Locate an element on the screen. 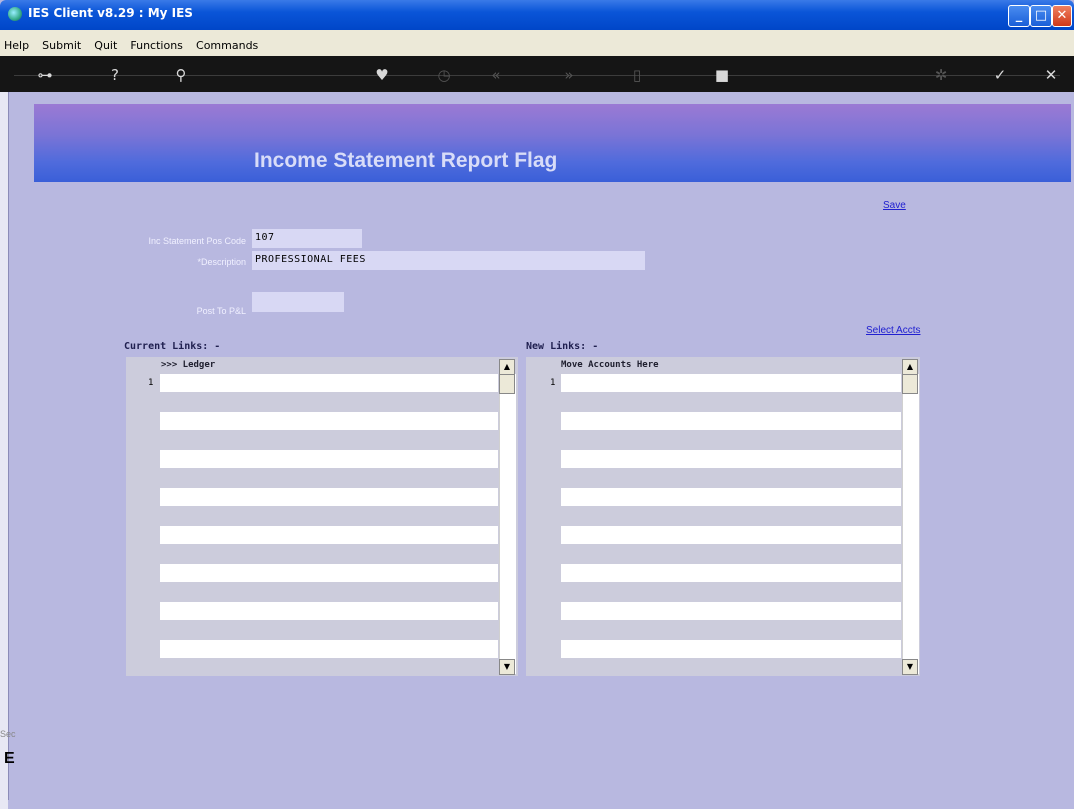  menu-quit: Quit is located at coordinates (105, 41).